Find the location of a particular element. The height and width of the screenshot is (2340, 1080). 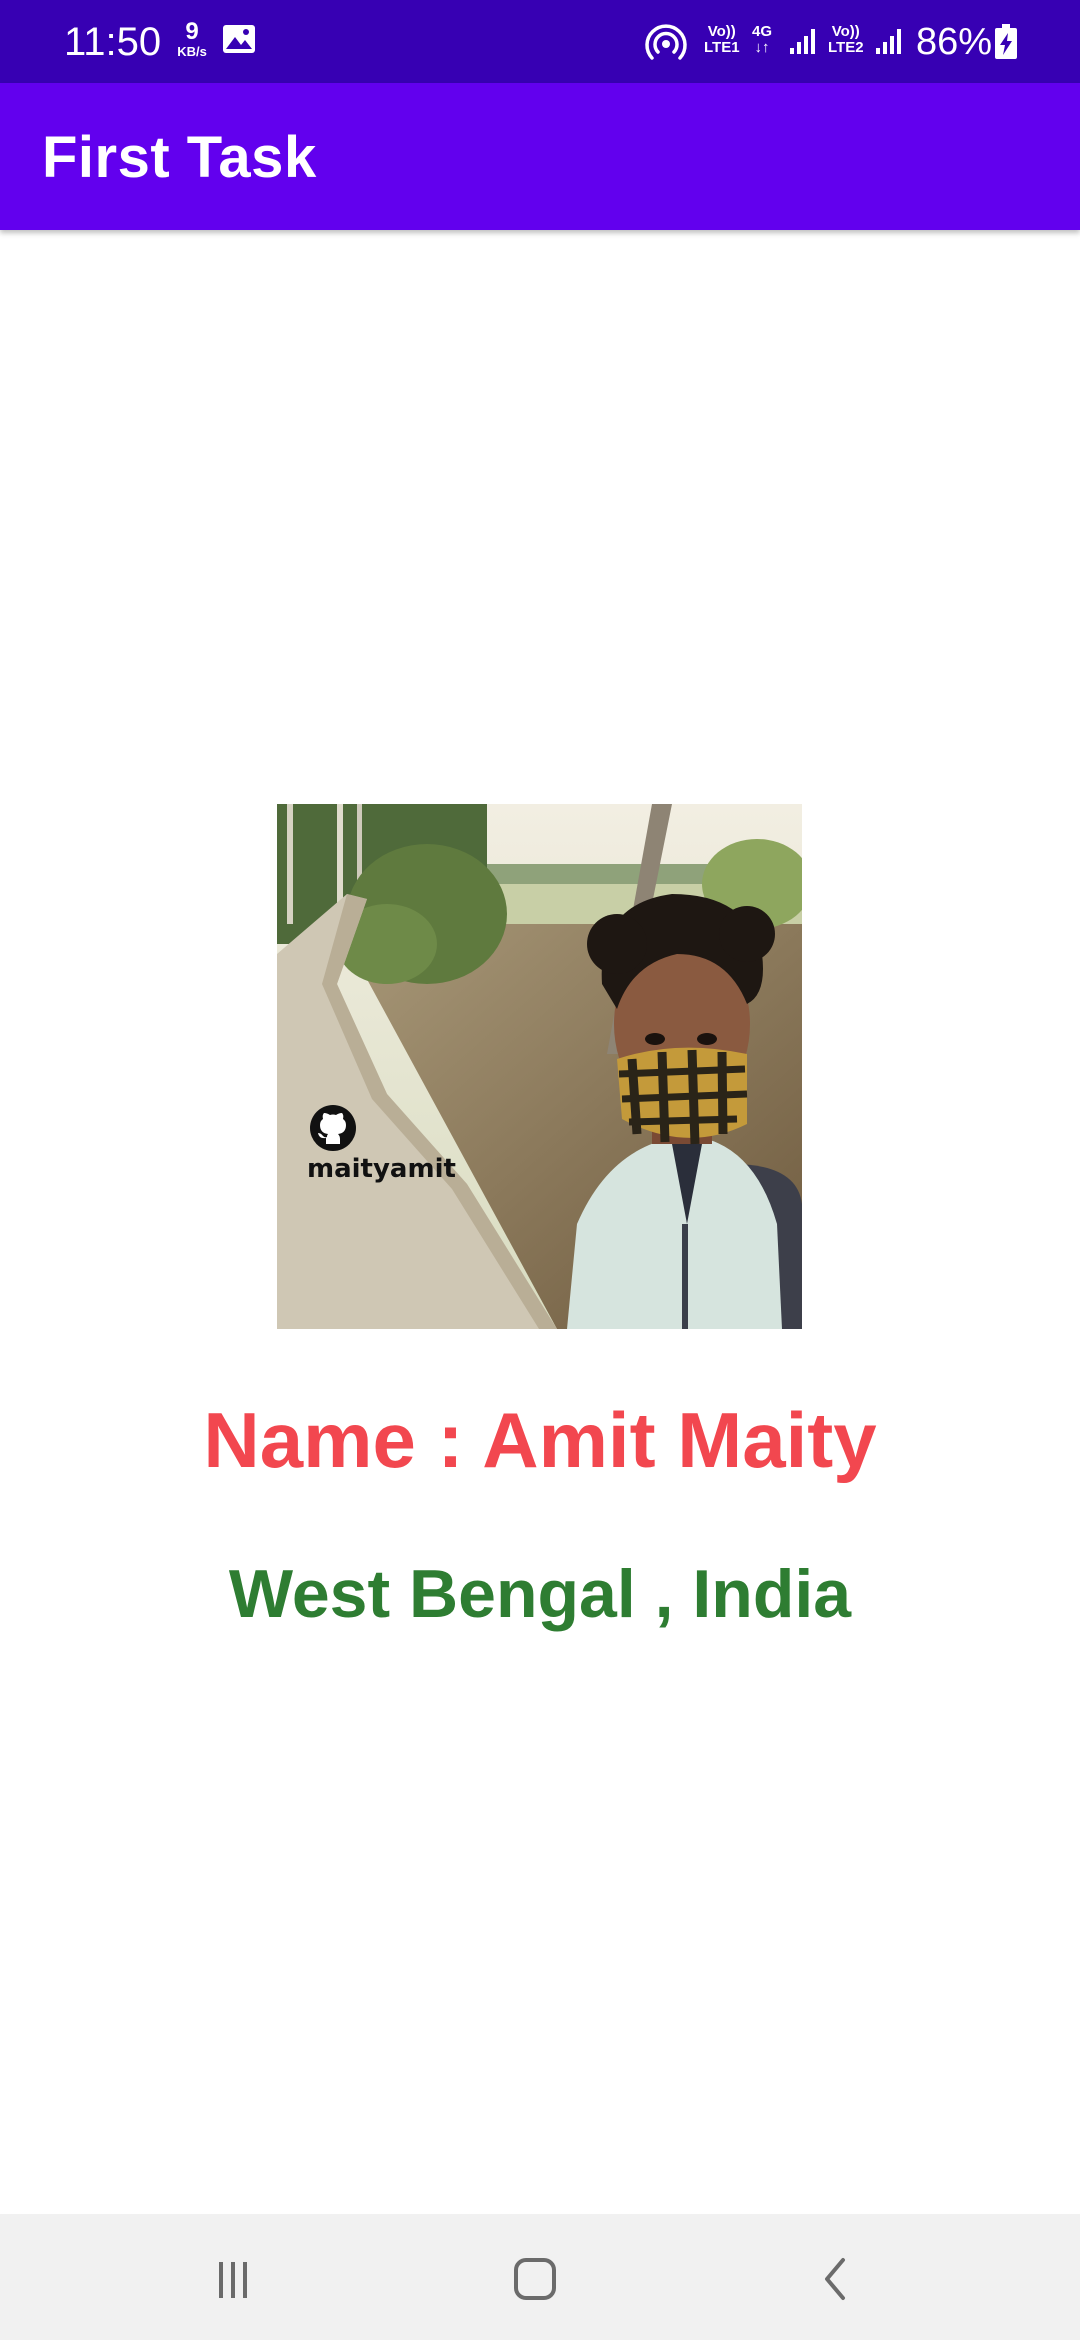

app-title: First Task is located at coordinates (179, 157).